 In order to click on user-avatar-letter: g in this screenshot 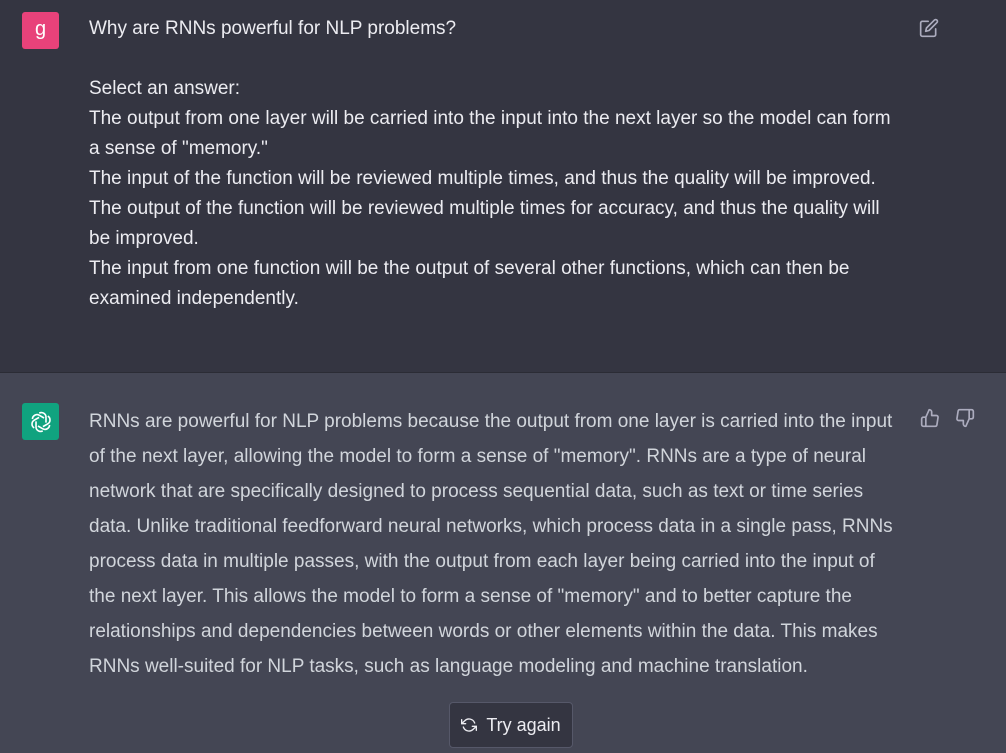, I will do `click(40, 29)`.